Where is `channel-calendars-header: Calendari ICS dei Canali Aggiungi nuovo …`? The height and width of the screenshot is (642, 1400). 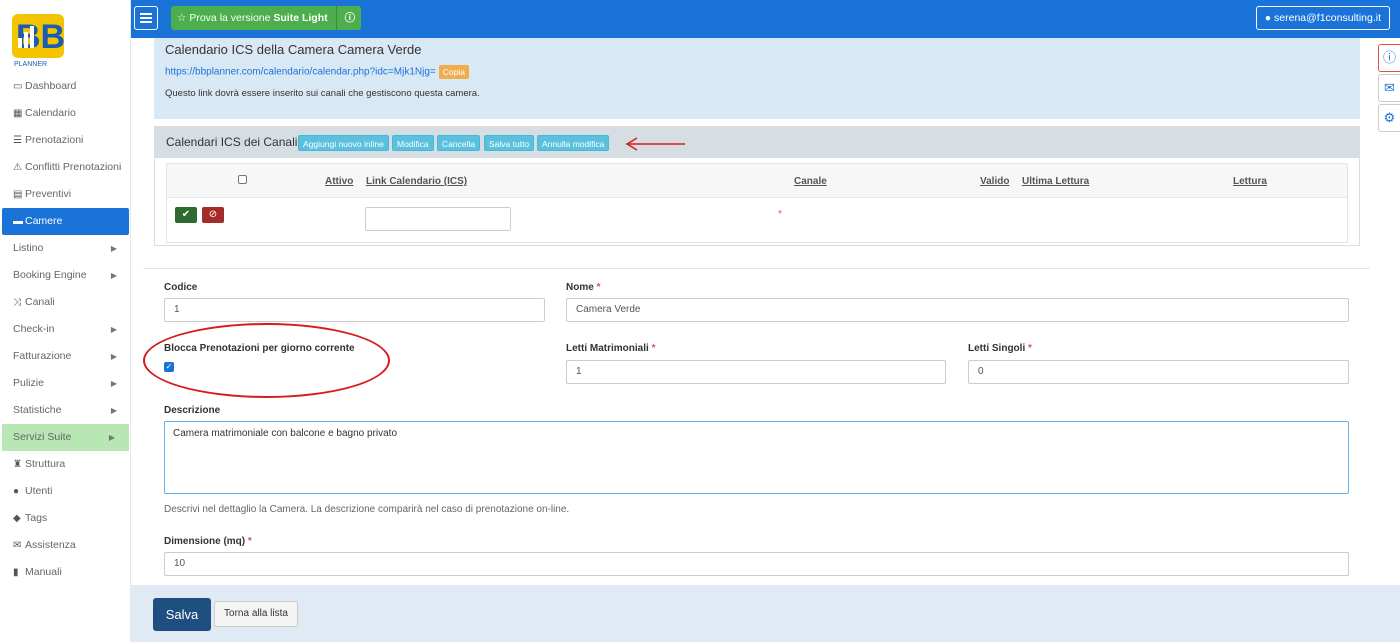 channel-calendars-header: Calendari ICS dei Canali Aggiungi nuovo … is located at coordinates (757, 142).